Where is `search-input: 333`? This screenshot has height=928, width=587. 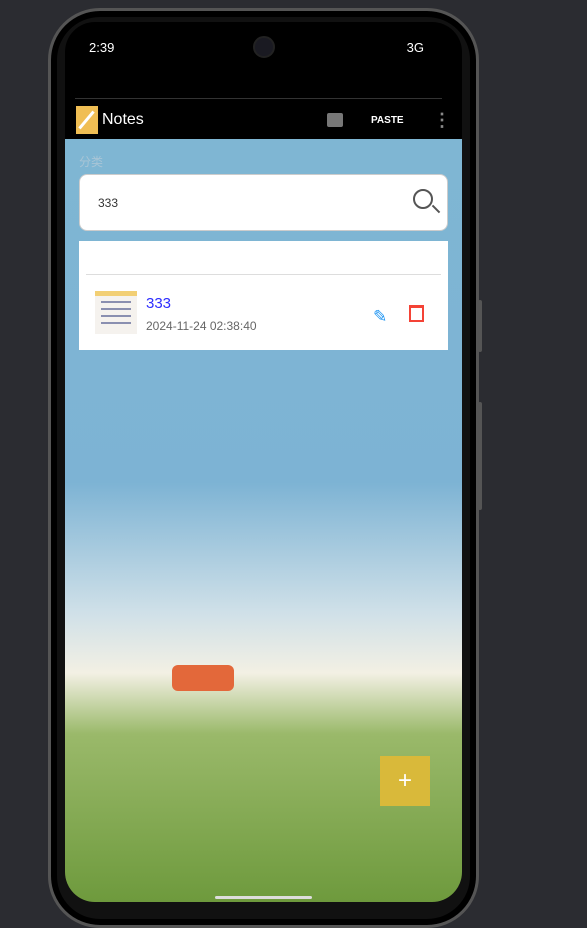
search-input: 333 is located at coordinates (263, 202).